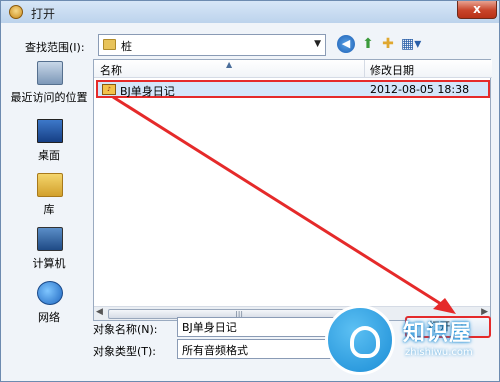 This screenshot has width=500, height=382. Describe the element at coordinates (49, 263) in the screenshot. I see `sidebar-item-label: 计算机` at that location.